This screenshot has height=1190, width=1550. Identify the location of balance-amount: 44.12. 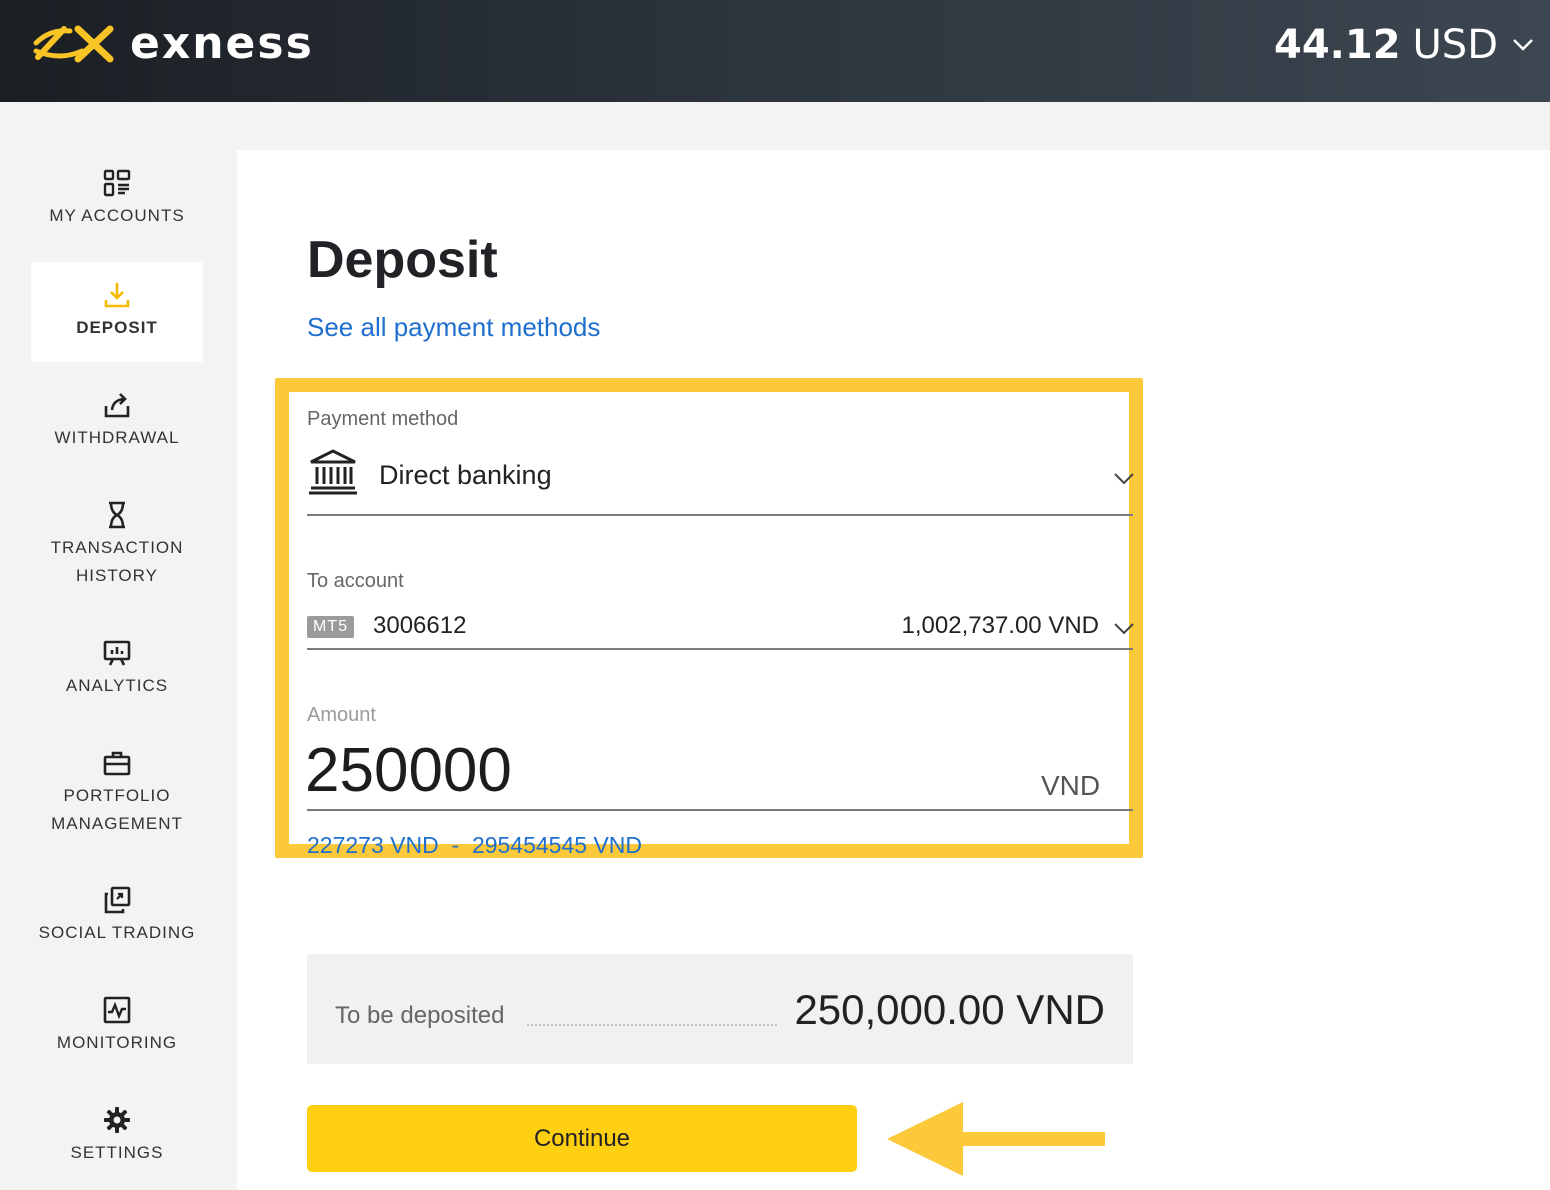
(1337, 45).